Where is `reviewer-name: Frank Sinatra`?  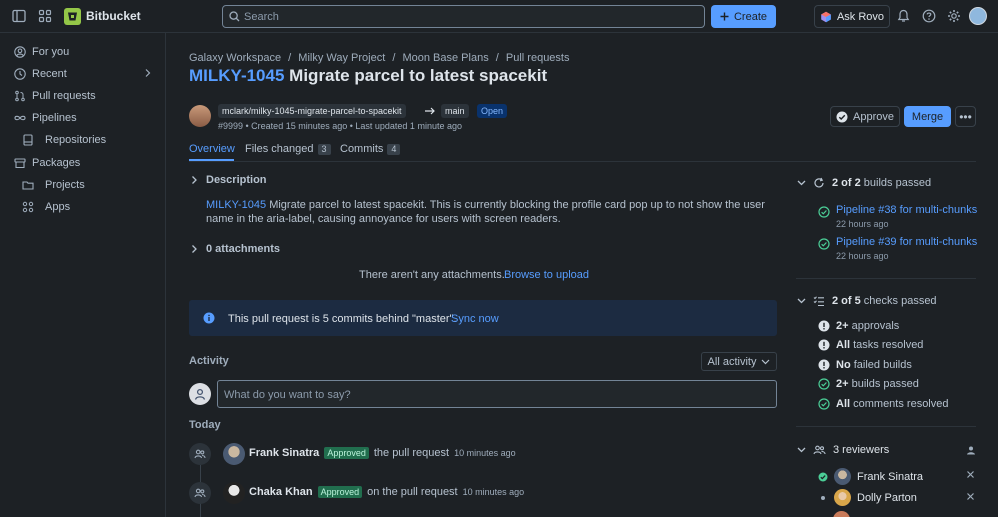 reviewer-name: Frank Sinatra is located at coordinates (890, 477).